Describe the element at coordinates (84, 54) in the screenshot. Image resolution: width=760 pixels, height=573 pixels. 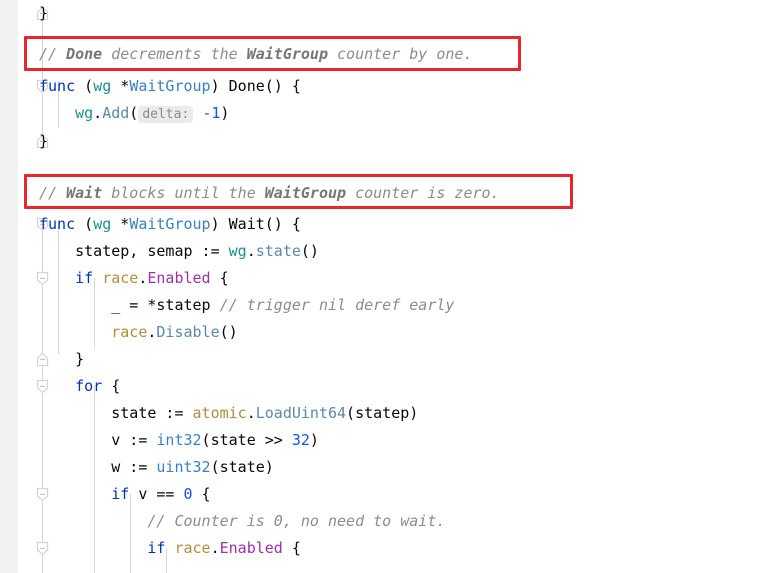
I see `code-token-cmt-b: Done` at that location.